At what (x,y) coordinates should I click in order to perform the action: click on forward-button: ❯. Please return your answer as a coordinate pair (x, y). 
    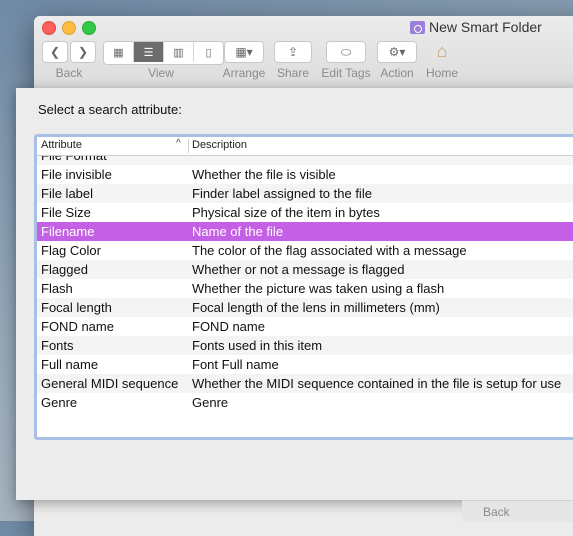
    Looking at the image, I should click on (83, 52).